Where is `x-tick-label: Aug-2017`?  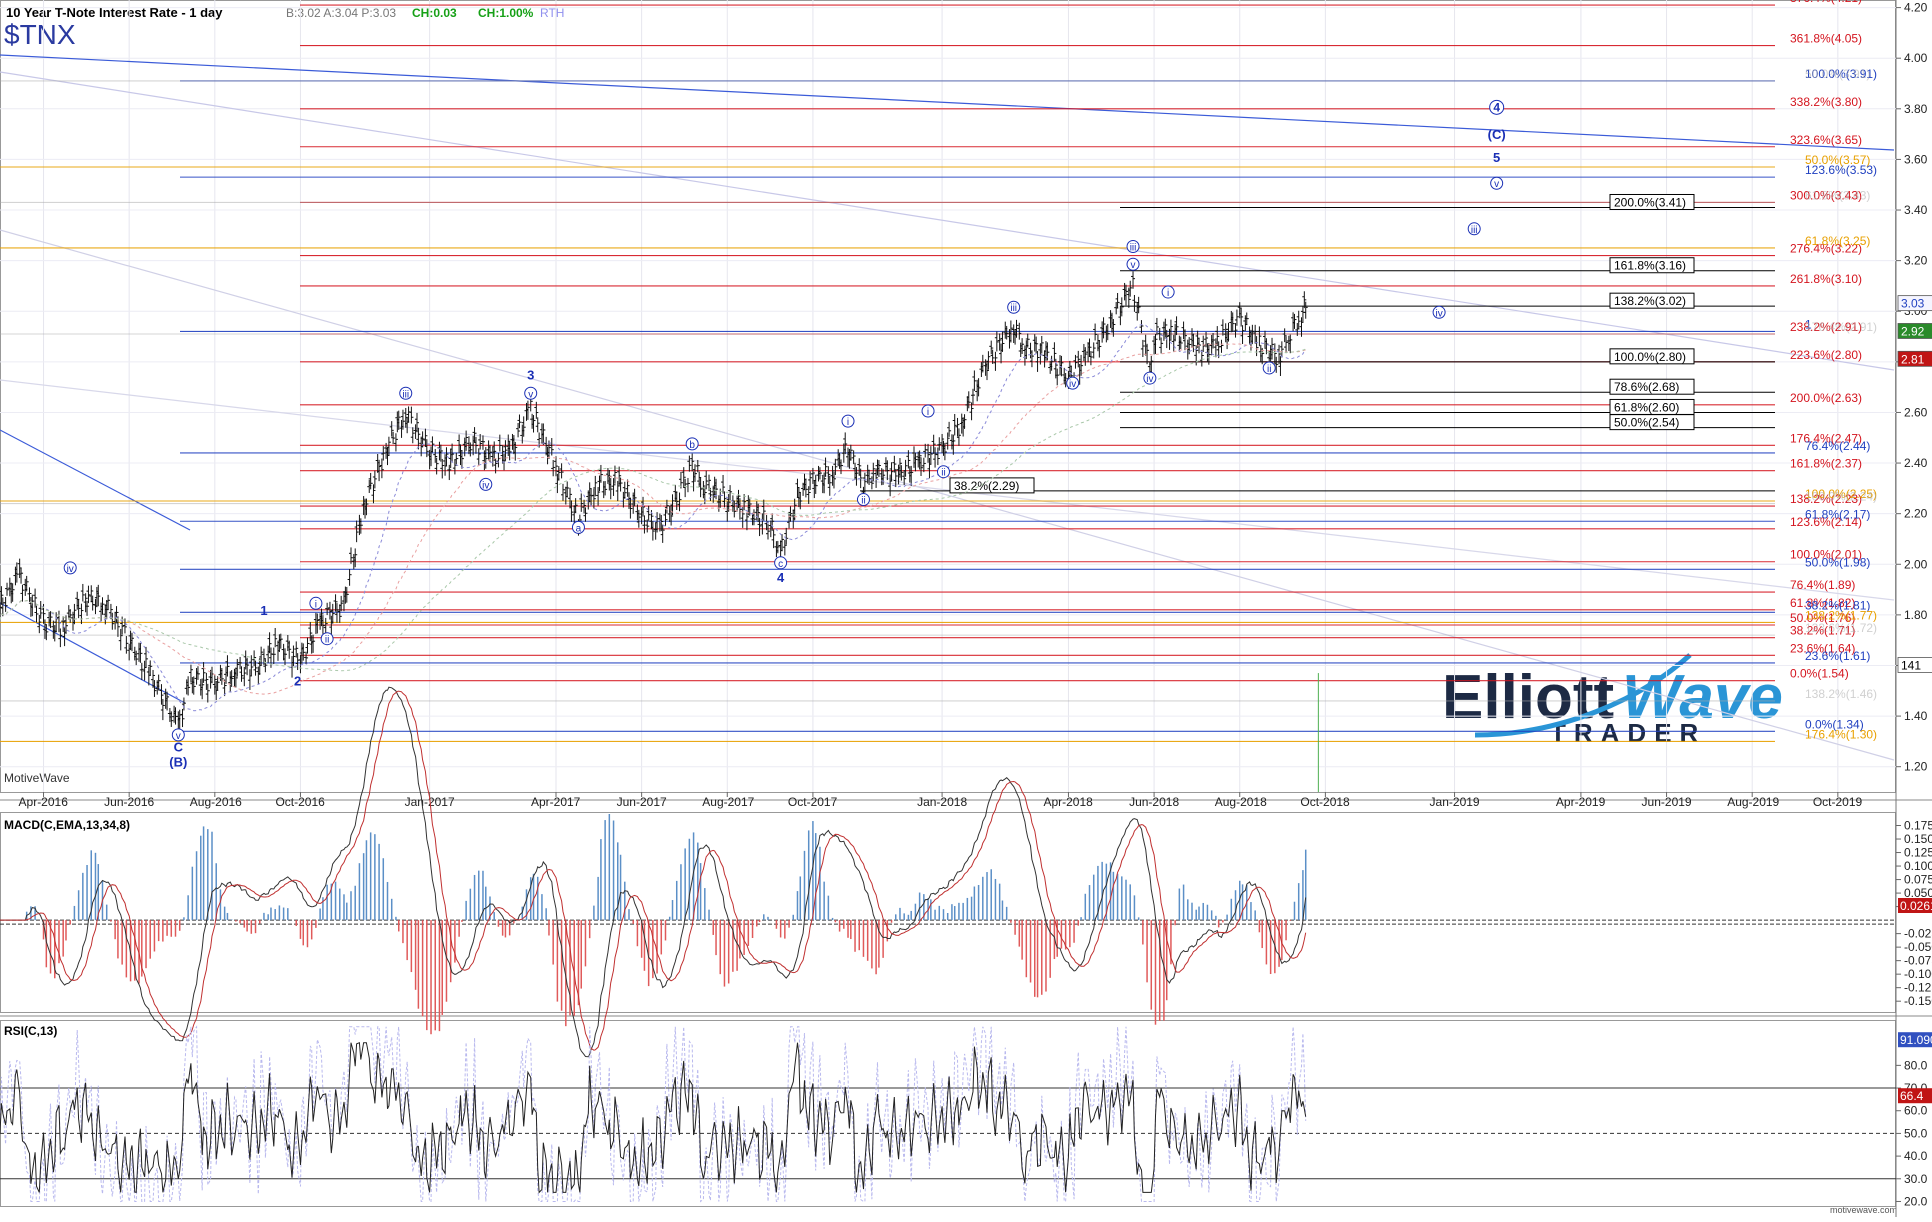 x-tick-label: Aug-2017 is located at coordinates (728, 802).